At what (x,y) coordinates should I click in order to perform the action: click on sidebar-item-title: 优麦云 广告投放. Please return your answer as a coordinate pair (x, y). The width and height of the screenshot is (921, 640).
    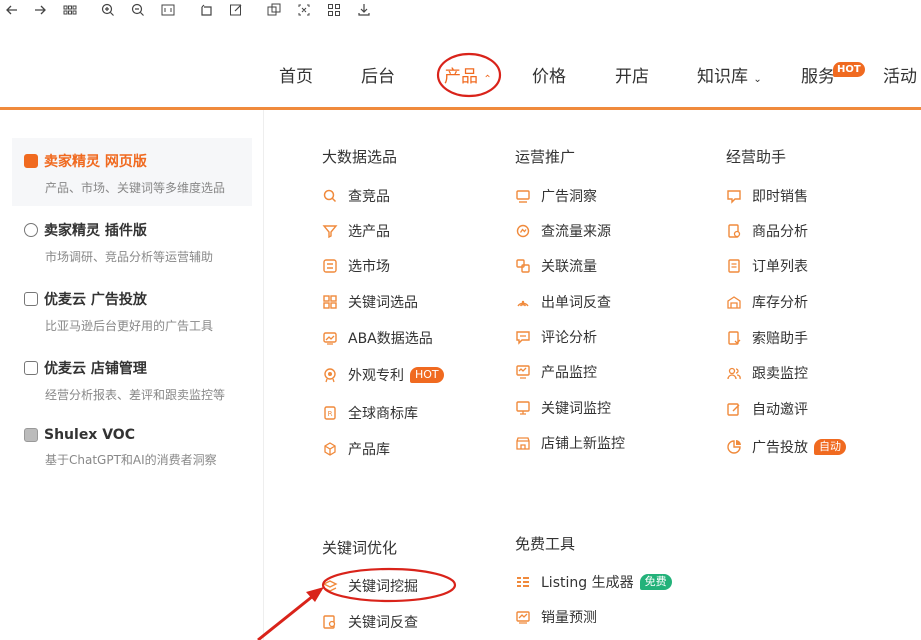
    Looking at the image, I should click on (95, 300).